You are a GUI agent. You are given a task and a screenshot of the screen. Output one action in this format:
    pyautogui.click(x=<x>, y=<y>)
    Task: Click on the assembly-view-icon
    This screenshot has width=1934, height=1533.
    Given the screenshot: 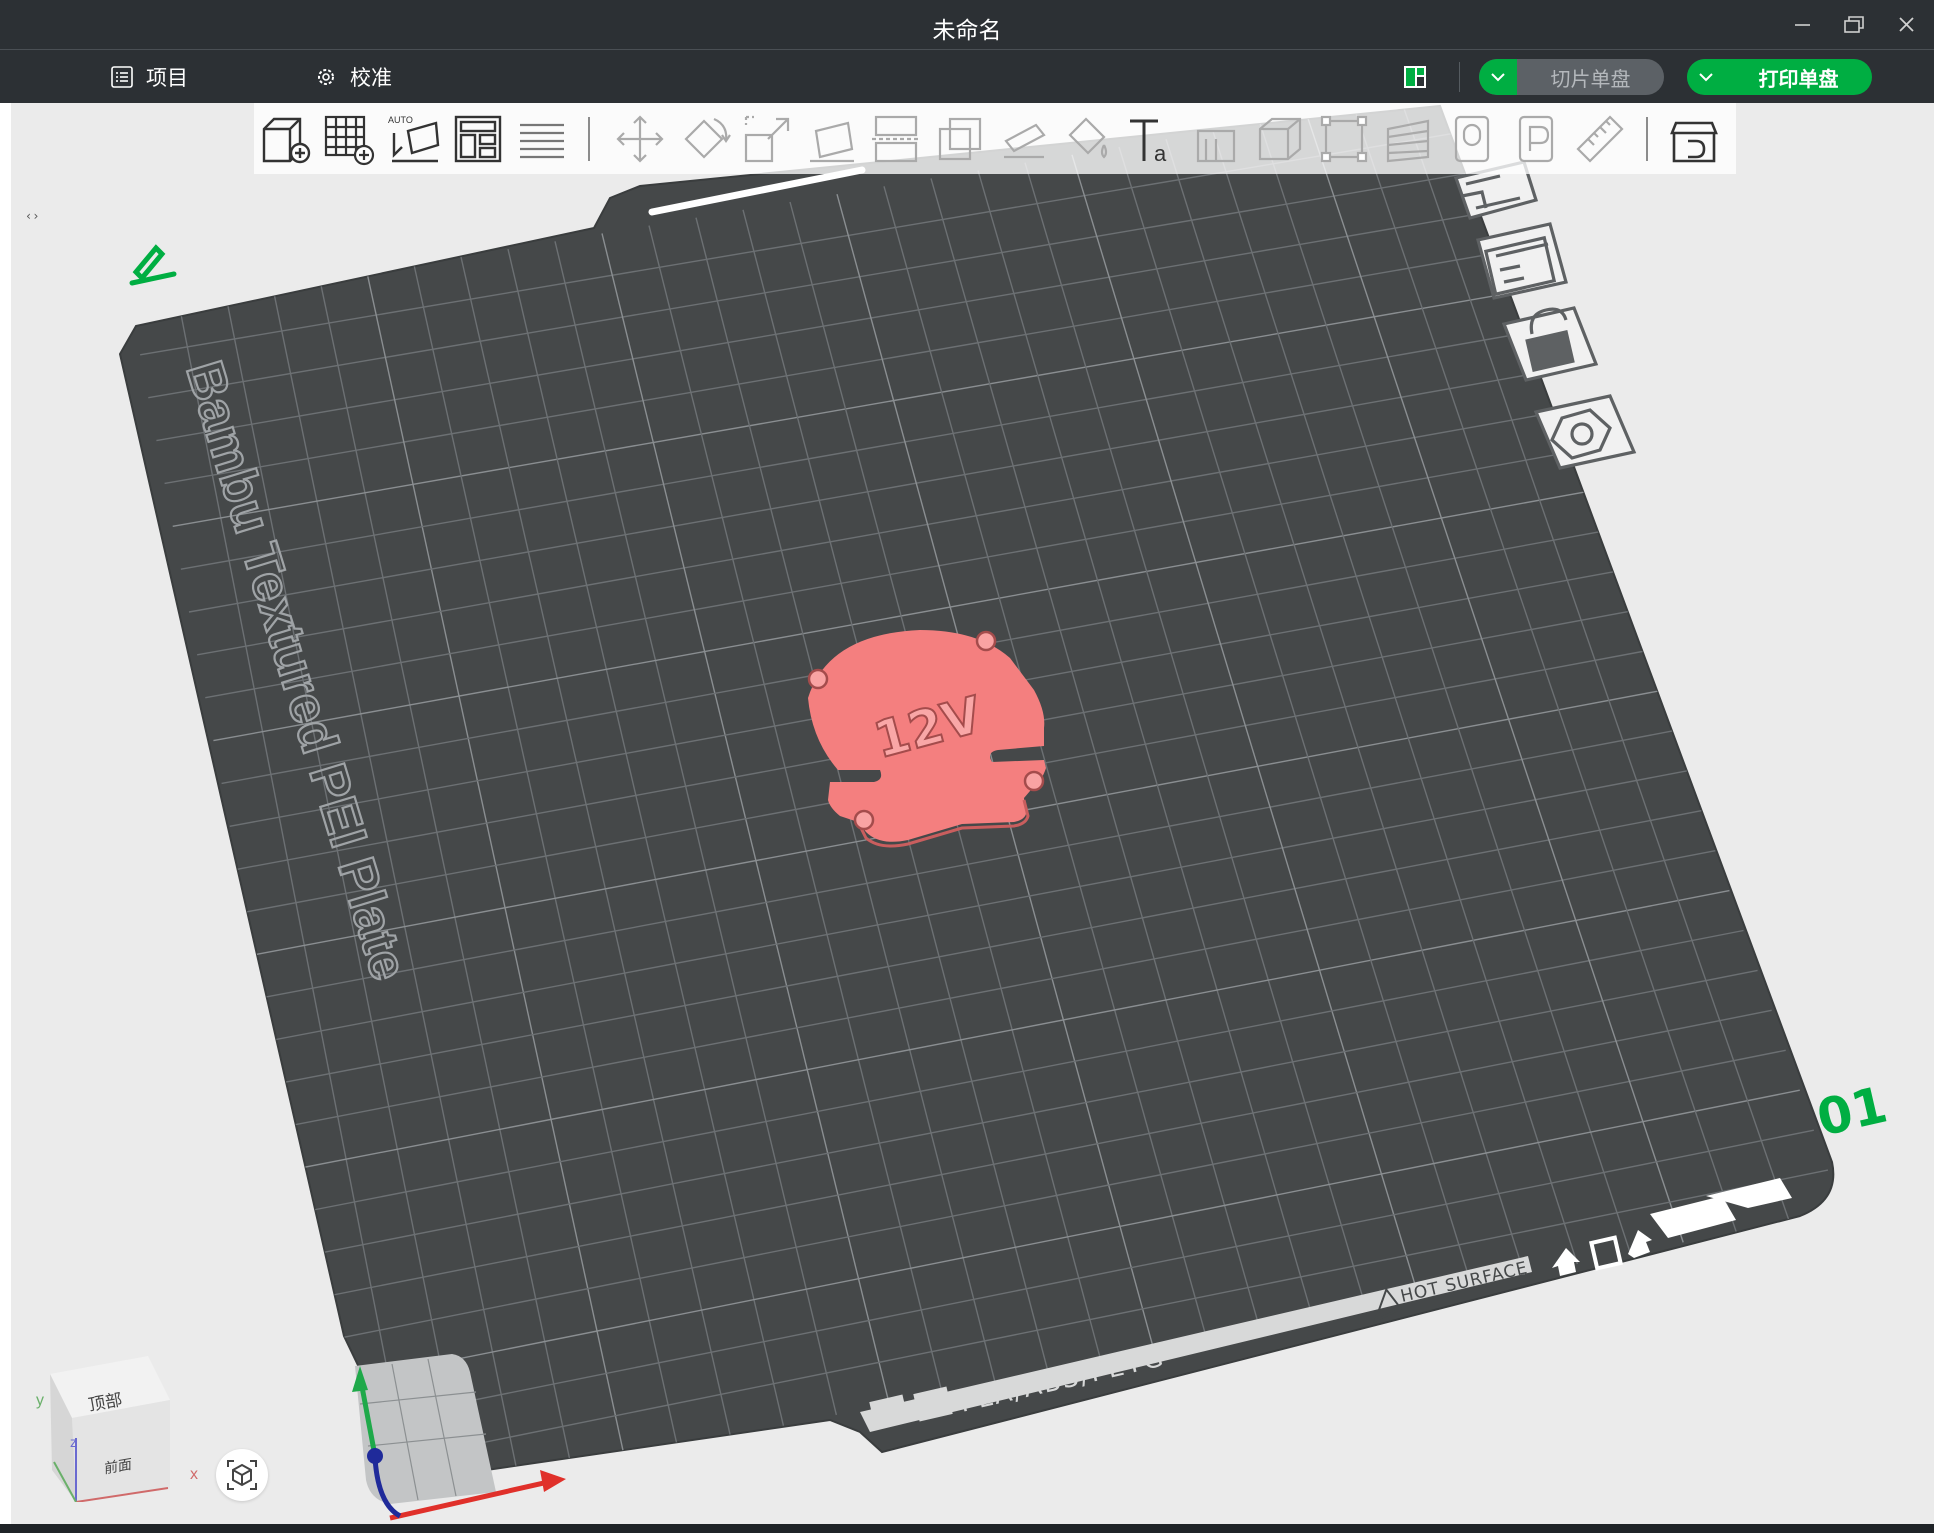 What is the action you would take?
    pyautogui.click(x=1694, y=142)
    